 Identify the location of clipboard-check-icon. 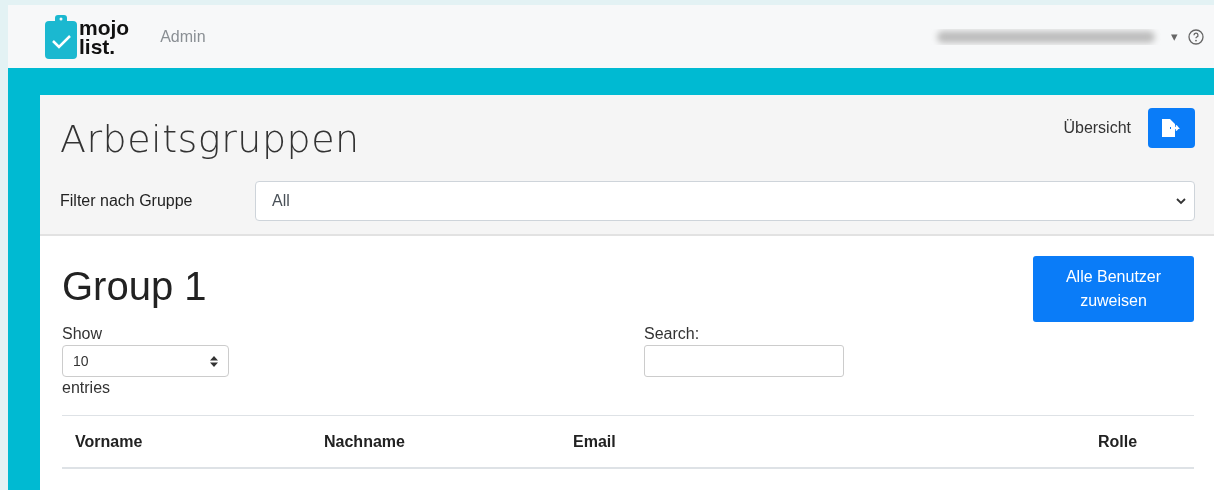
(61, 36).